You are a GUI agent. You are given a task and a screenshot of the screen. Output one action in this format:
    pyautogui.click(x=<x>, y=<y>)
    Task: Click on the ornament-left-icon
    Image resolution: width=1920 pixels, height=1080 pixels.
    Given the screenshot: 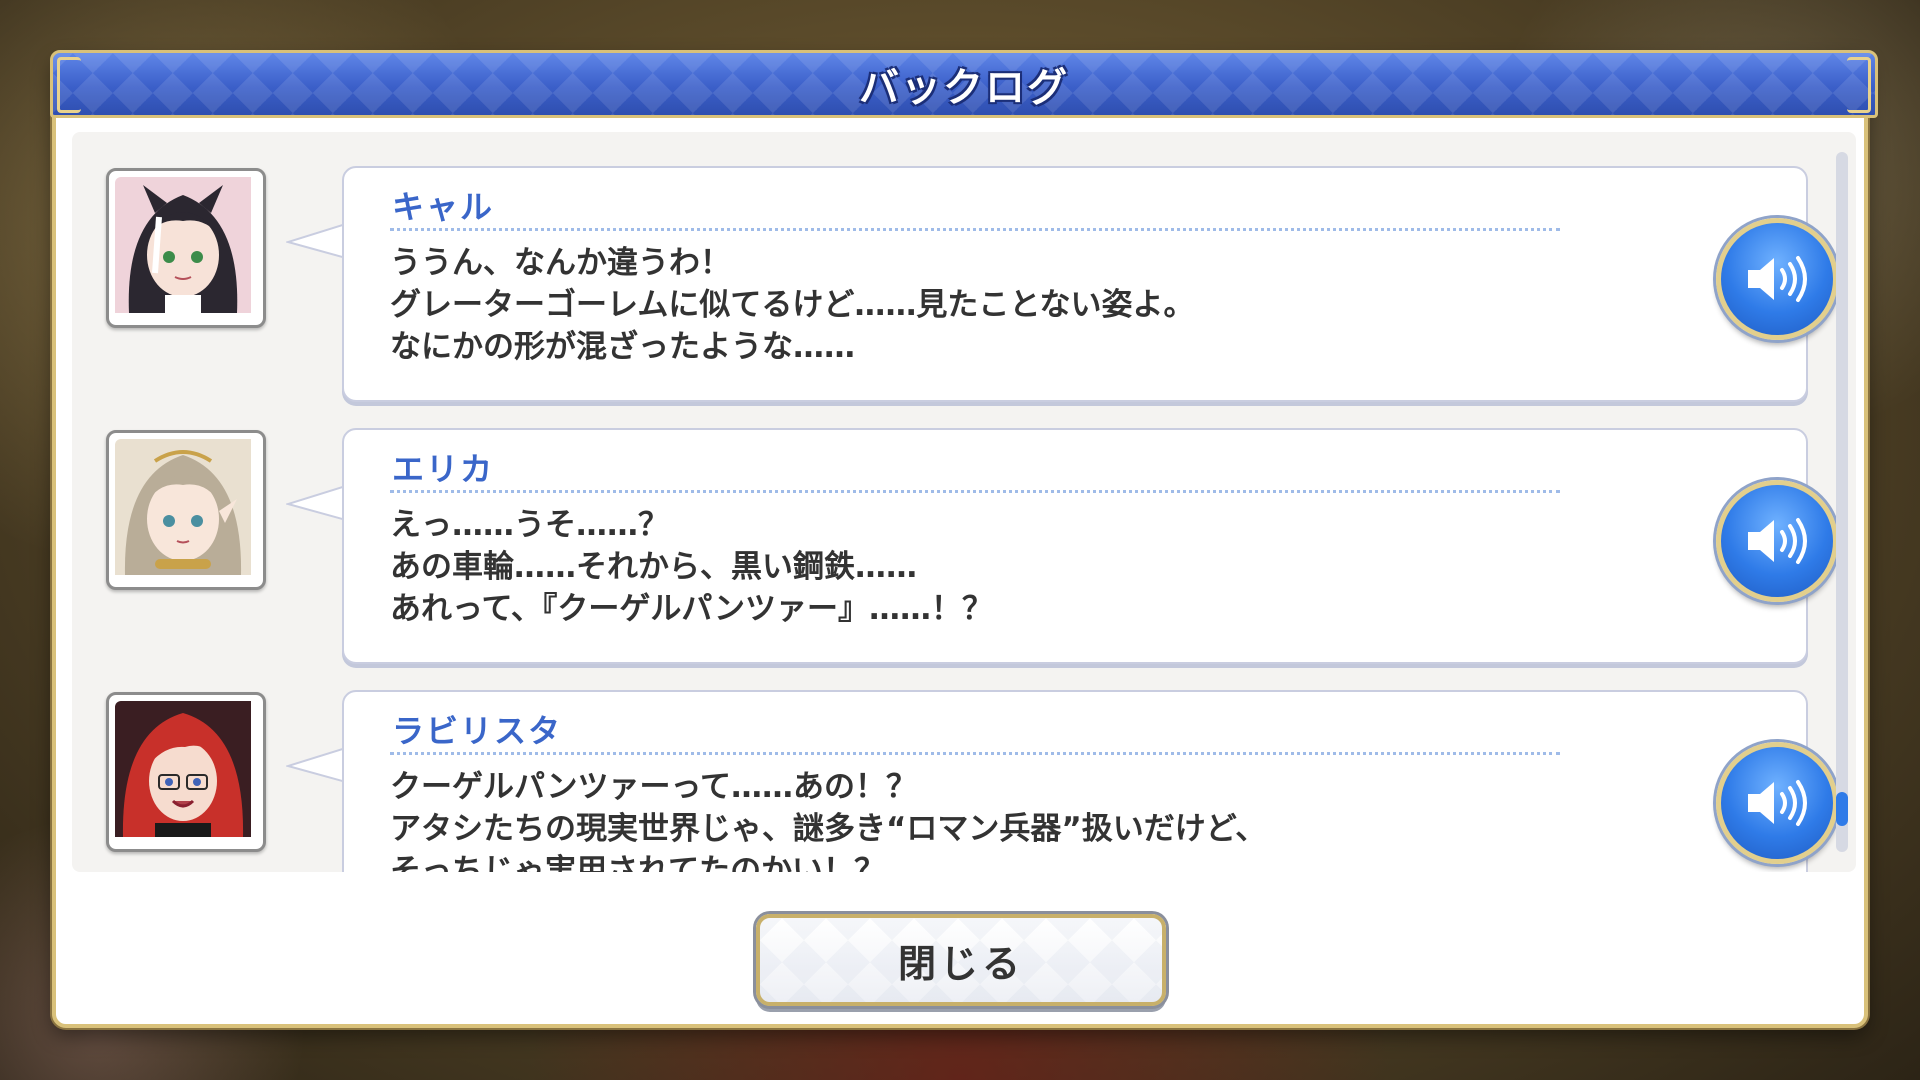 What is the action you would take?
    pyautogui.click(x=69, y=85)
    